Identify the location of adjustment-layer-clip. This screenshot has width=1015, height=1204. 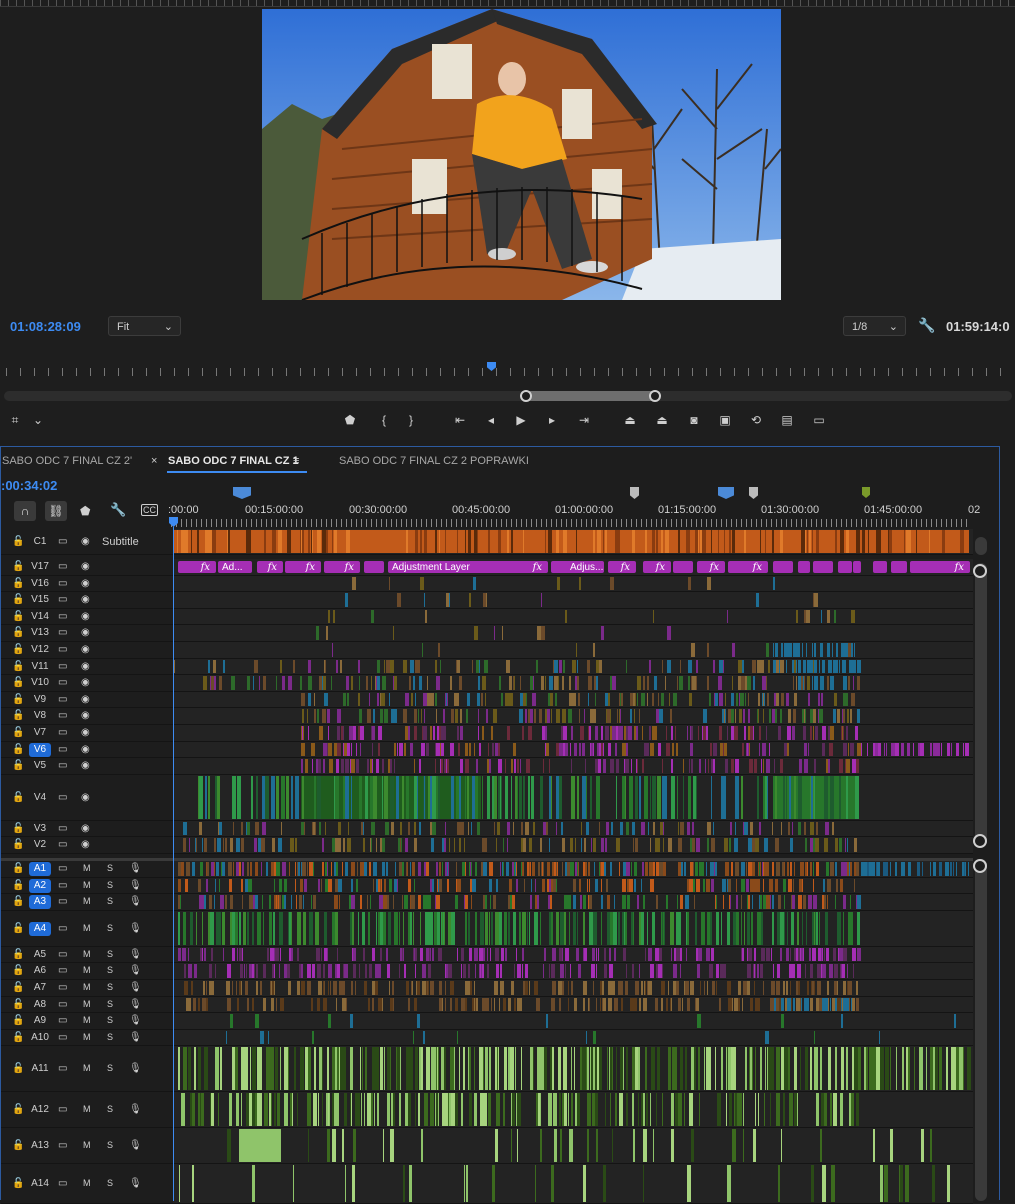
(899, 567).